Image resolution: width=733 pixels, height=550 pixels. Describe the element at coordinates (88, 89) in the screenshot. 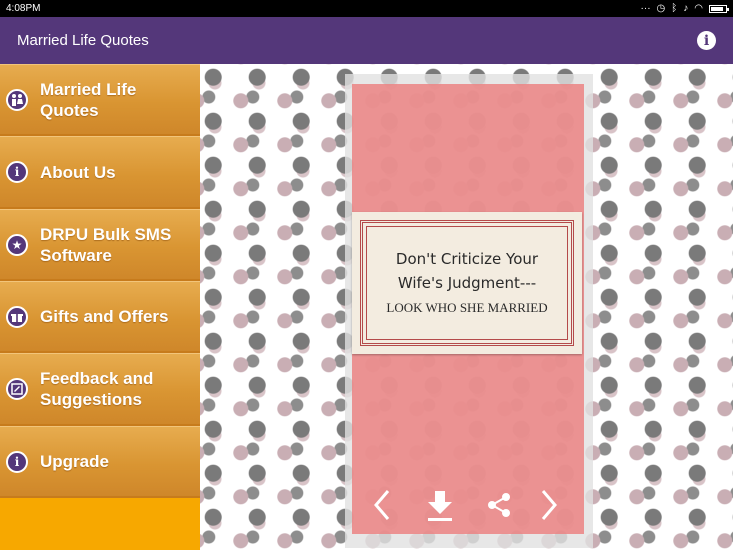

I see `menu-label-line1: Married Life` at that location.